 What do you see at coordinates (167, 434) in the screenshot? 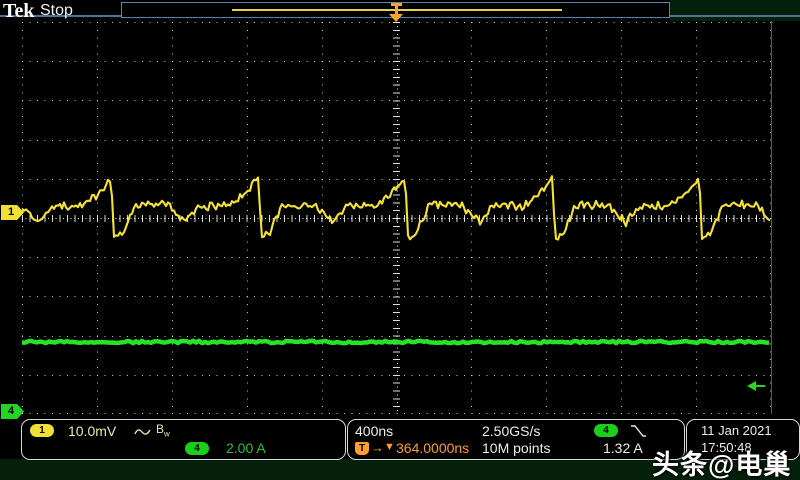
I see `bw-sub: w` at bounding box center [167, 434].